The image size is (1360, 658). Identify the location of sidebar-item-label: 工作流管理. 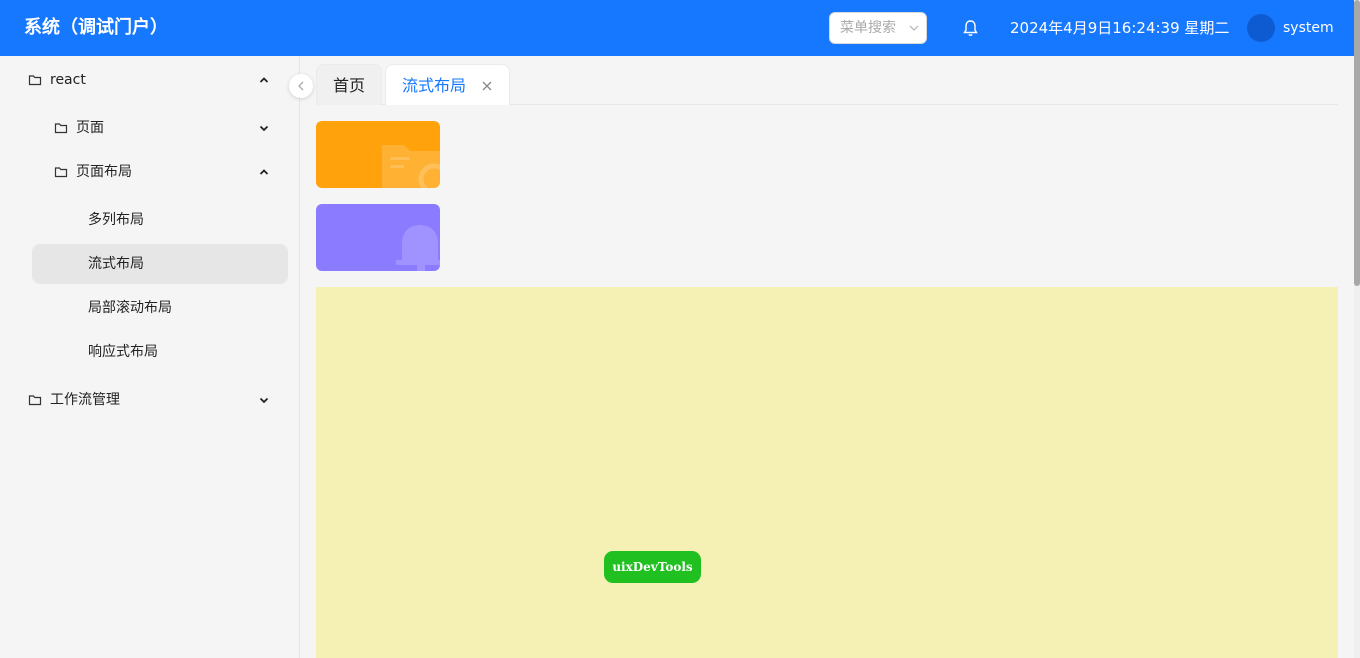
(85, 400).